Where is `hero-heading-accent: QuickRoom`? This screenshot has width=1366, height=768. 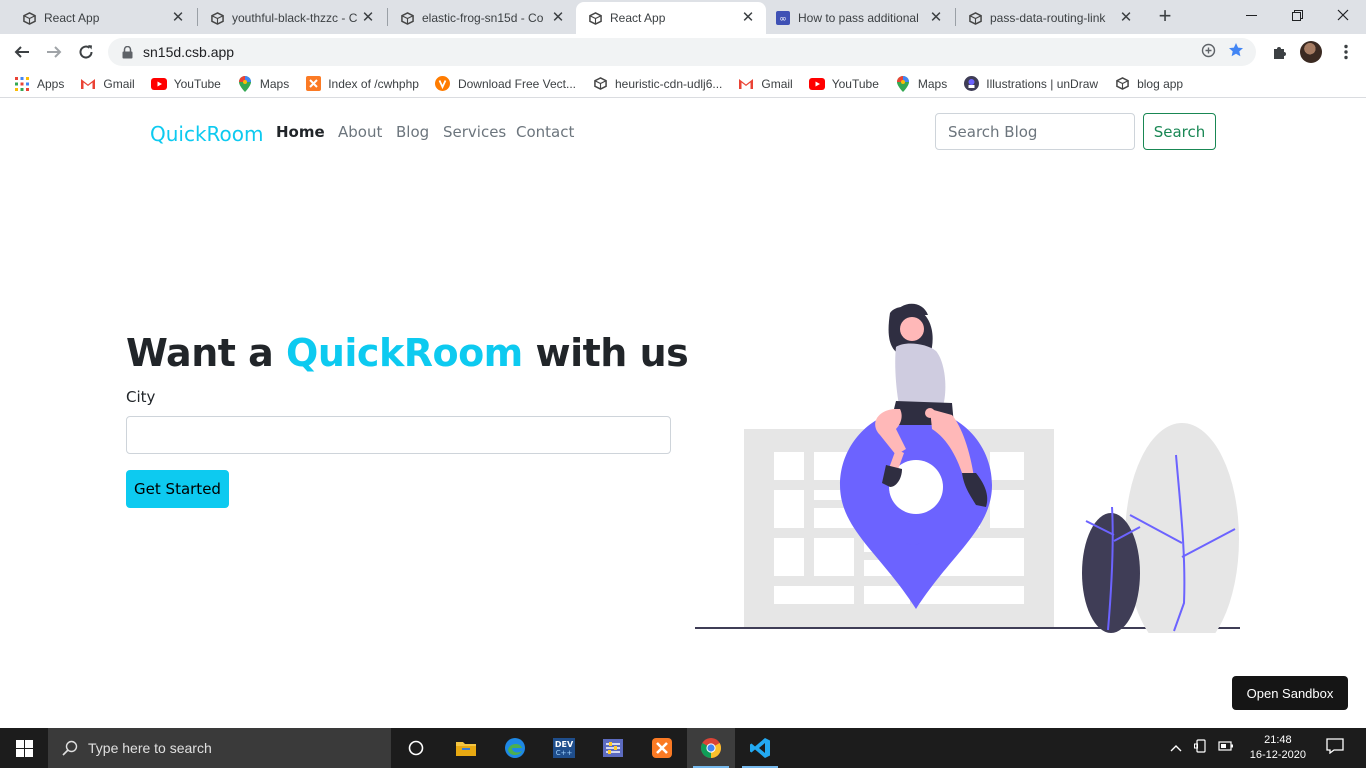 hero-heading-accent: QuickRoom is located at coordinates (404, 353).